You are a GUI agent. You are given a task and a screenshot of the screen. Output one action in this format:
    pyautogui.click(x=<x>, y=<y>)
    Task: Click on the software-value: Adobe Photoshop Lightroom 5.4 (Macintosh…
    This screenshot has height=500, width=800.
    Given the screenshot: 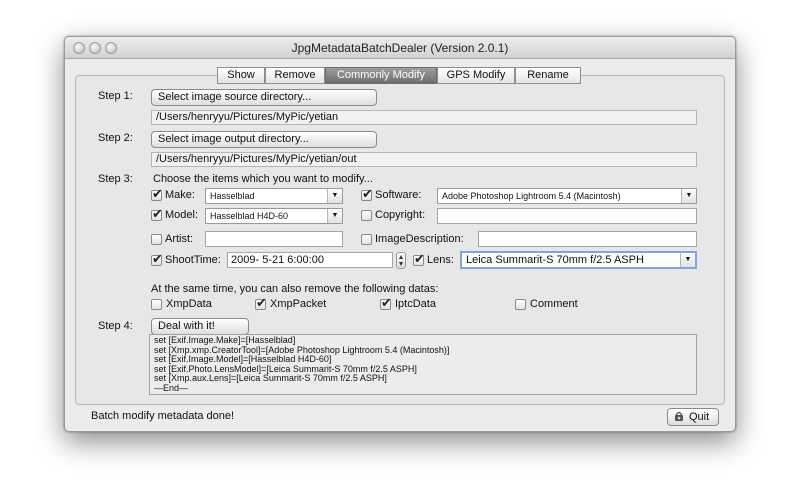 What is the action you would take?
    pyautogui.click(x=531, y=196)
    